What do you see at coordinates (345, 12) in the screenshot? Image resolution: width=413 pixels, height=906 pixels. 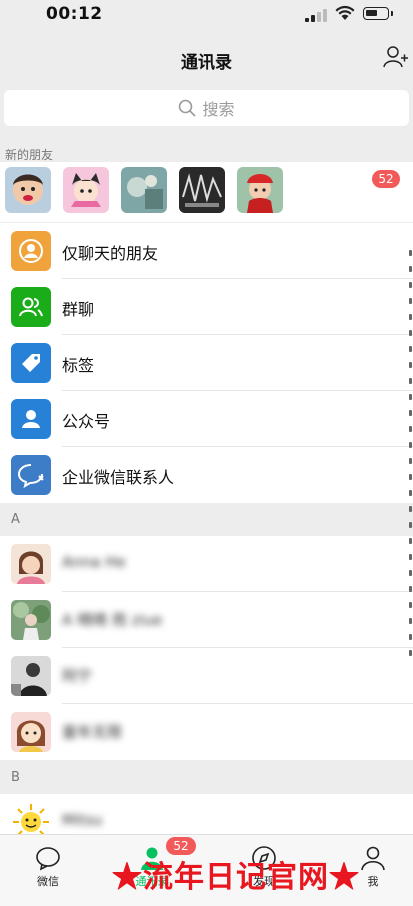 I see `wifi-icon` at bounding box center [345, 12].